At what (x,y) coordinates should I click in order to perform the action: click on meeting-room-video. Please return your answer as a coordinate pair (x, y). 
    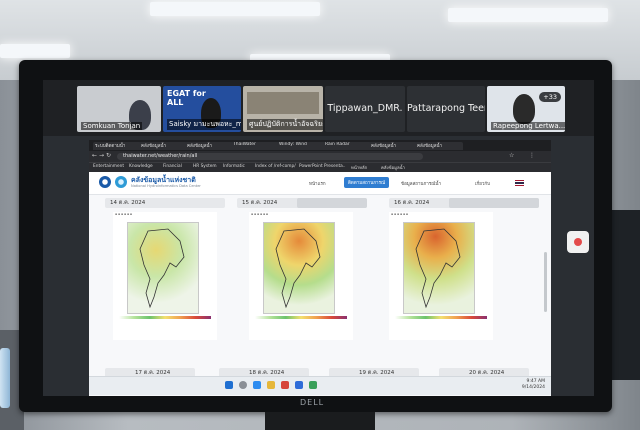
    Looking at the image, I should click on (283, 103).